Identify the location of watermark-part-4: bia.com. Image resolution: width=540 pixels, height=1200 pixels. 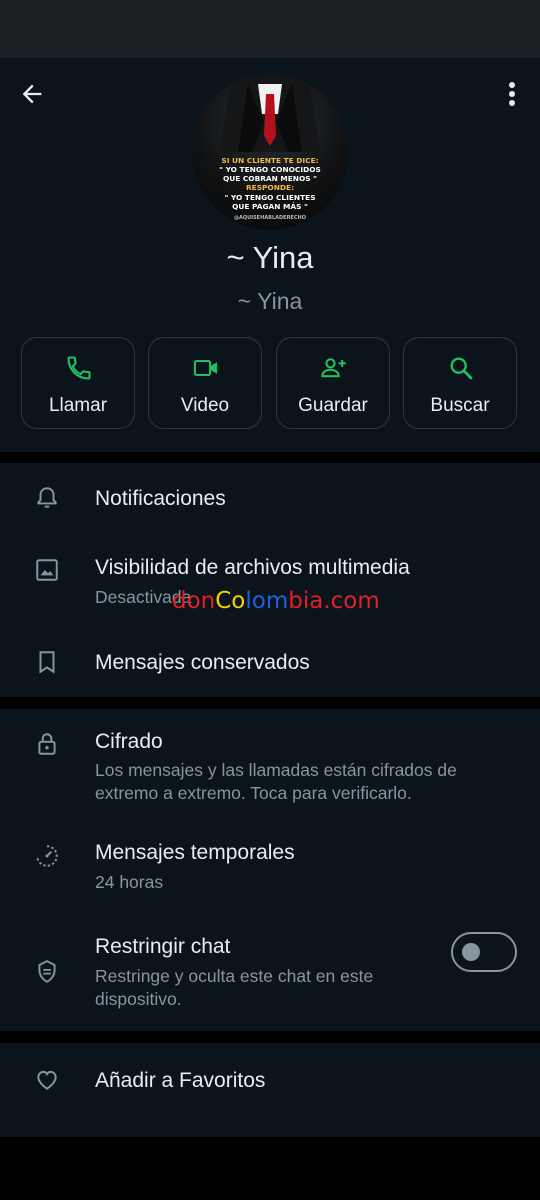
(334, 601).